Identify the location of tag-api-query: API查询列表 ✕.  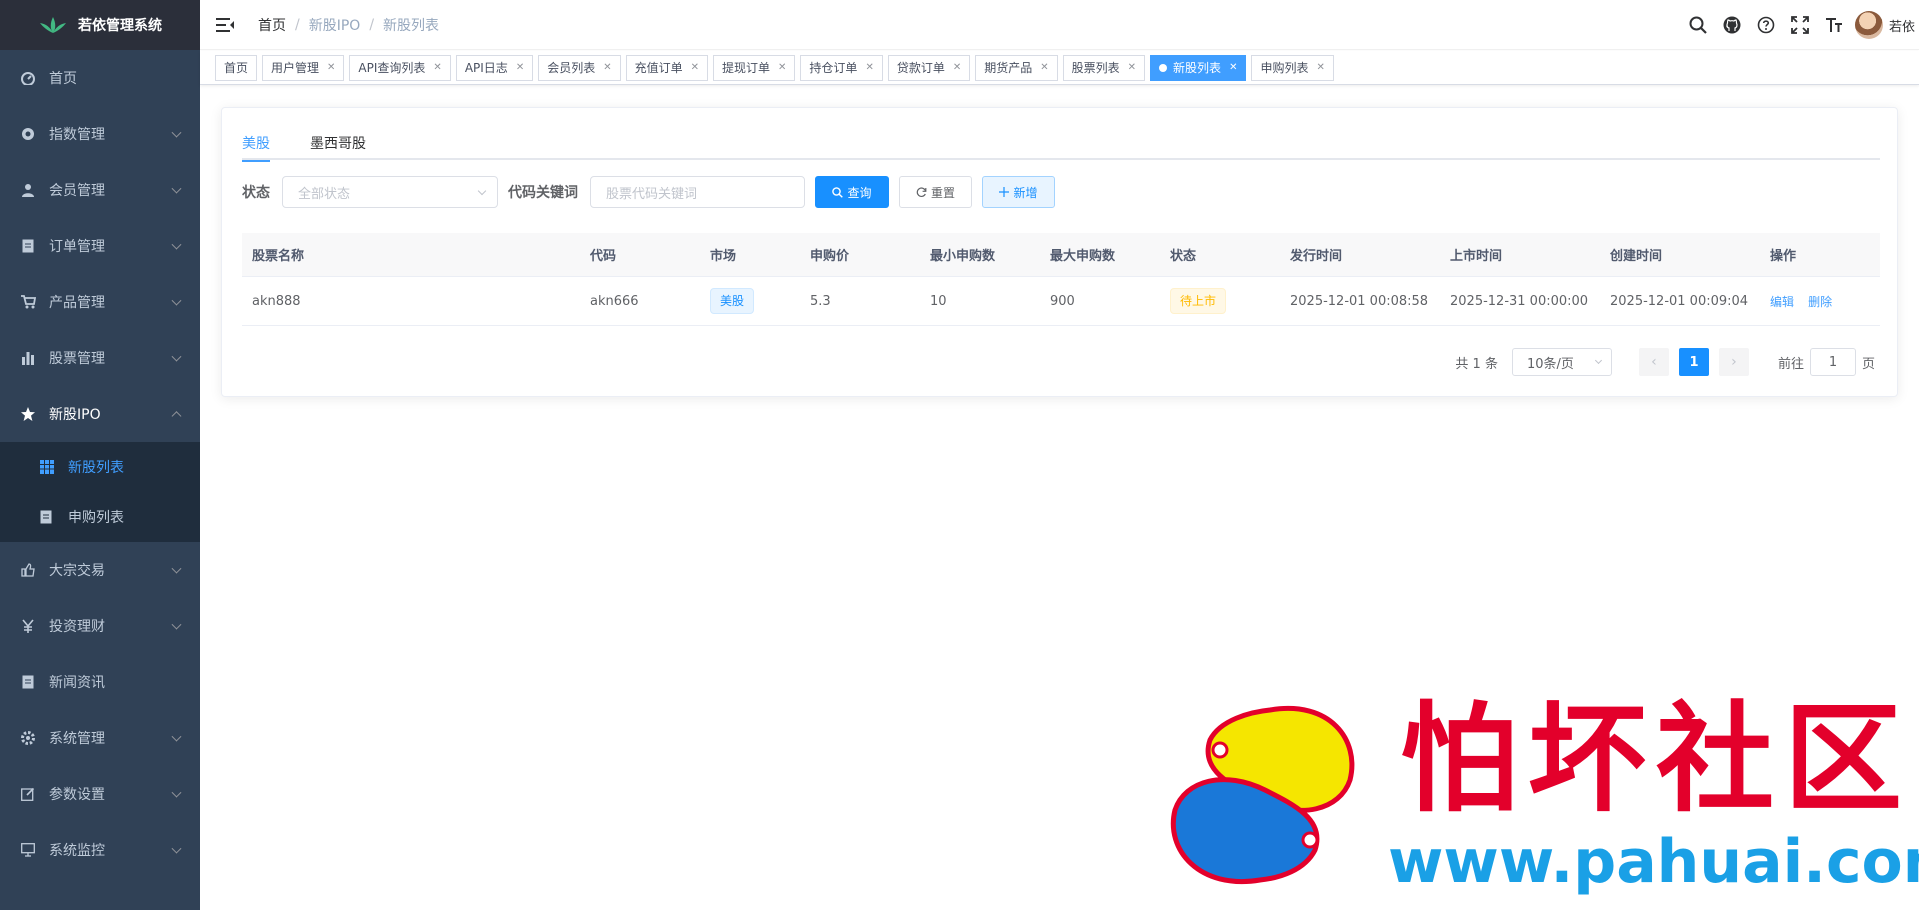
(400, 67).